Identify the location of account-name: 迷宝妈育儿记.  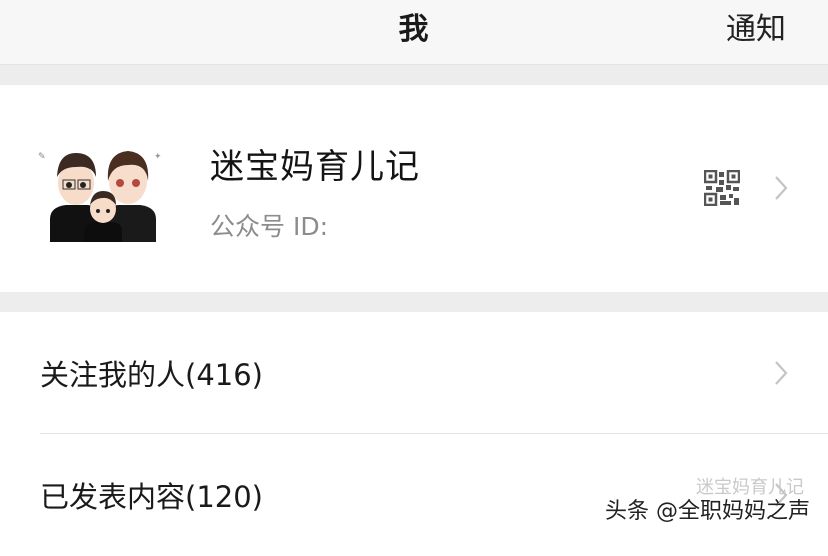
(315, 167).